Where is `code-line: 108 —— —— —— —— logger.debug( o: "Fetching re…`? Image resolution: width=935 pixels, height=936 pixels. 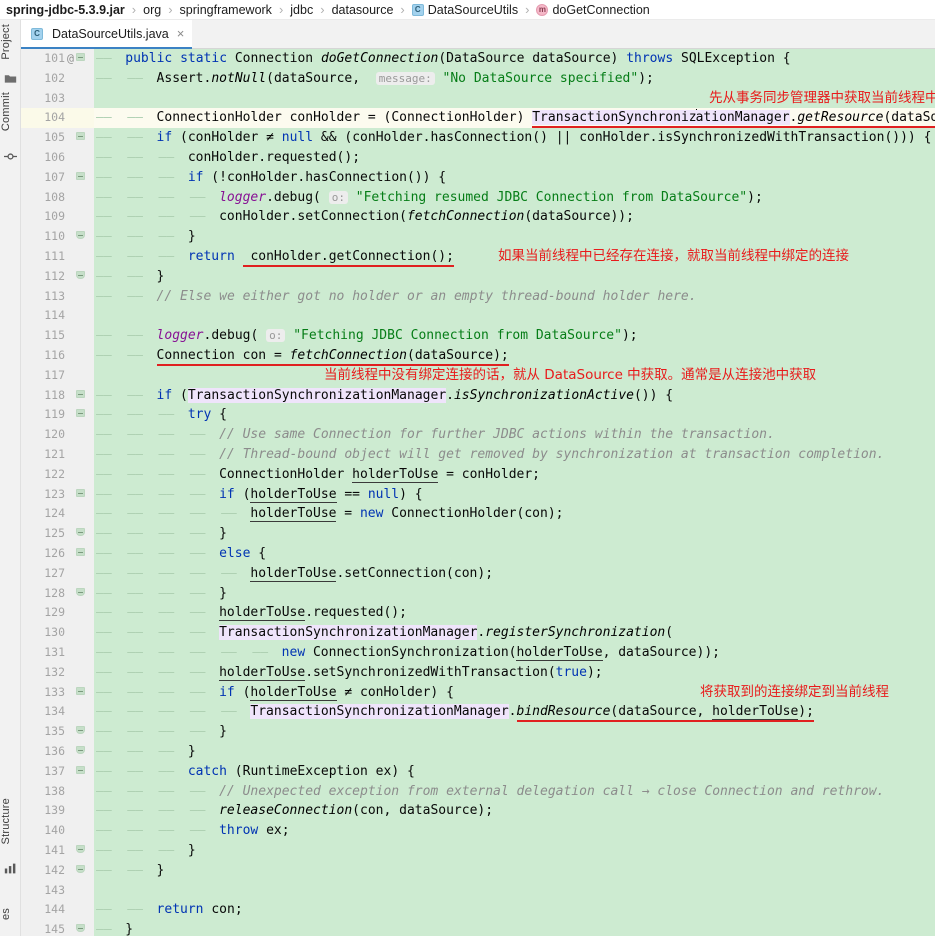
code-line: 108 —— —— —— —— logger.debug( o: "Fetching re… is located at coordinates (478, 197).